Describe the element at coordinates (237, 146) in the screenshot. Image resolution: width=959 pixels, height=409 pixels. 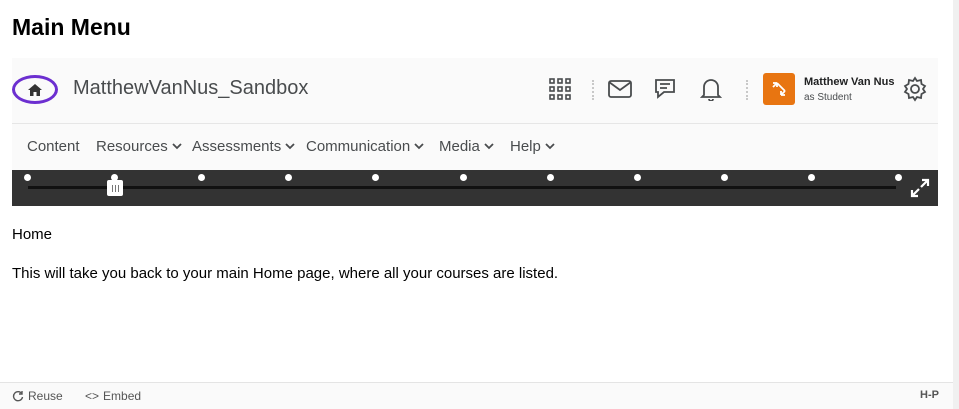
I see `nav-item-label: Assessments` at that location.